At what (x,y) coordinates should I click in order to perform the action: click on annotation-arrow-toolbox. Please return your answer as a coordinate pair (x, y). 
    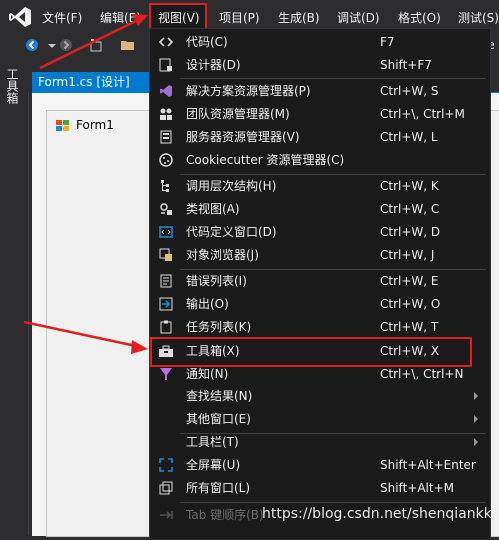
    Looking at the image, I should click on (80, 334).